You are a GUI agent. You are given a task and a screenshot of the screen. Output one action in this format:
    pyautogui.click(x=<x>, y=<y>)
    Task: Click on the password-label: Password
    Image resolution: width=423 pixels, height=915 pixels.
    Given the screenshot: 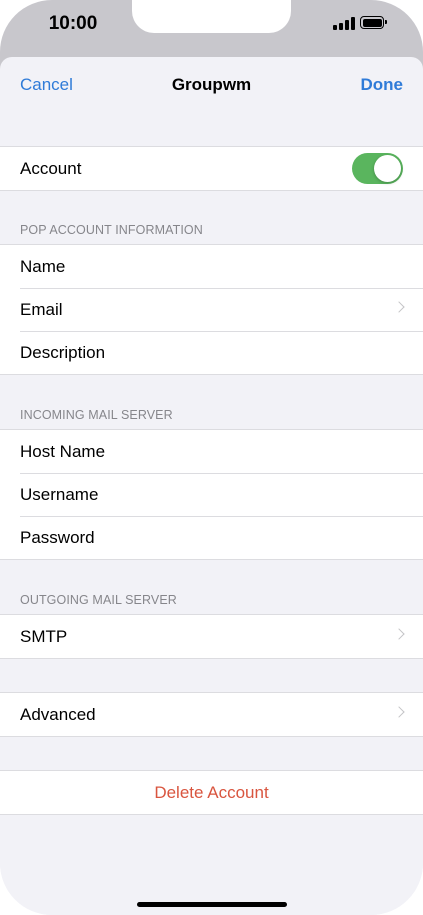 What is the action you would take?
    pyautogui.click(x=57, y=537)
    